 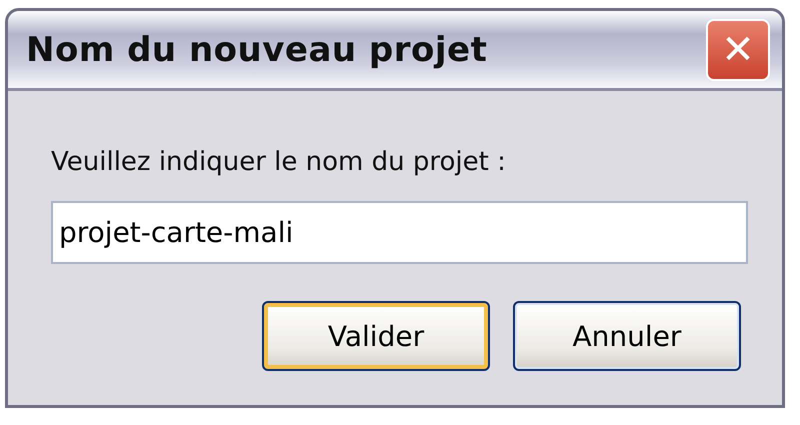 I want to click on dialog-button: Annuler, so click(x=627, y=336).